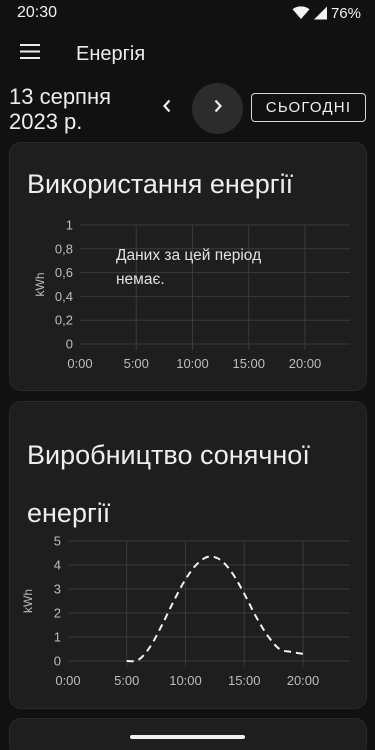 The width and height of the screenshot is (375, 750). Describe the element at coordinates (57, 541) in the screenshot. I see `solar-y-tick-label: 5` at that location.